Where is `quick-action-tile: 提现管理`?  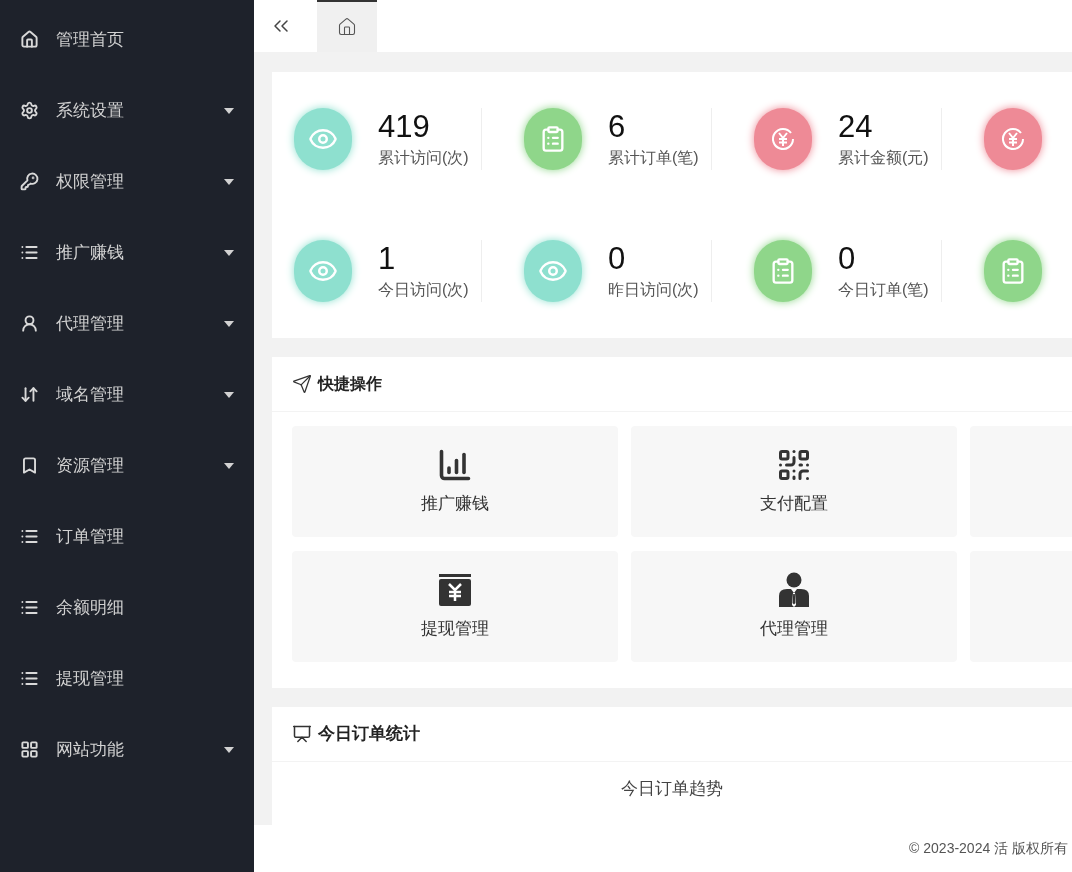
quick-action-tile: 提现管理 is located at coordinates (455, 606).